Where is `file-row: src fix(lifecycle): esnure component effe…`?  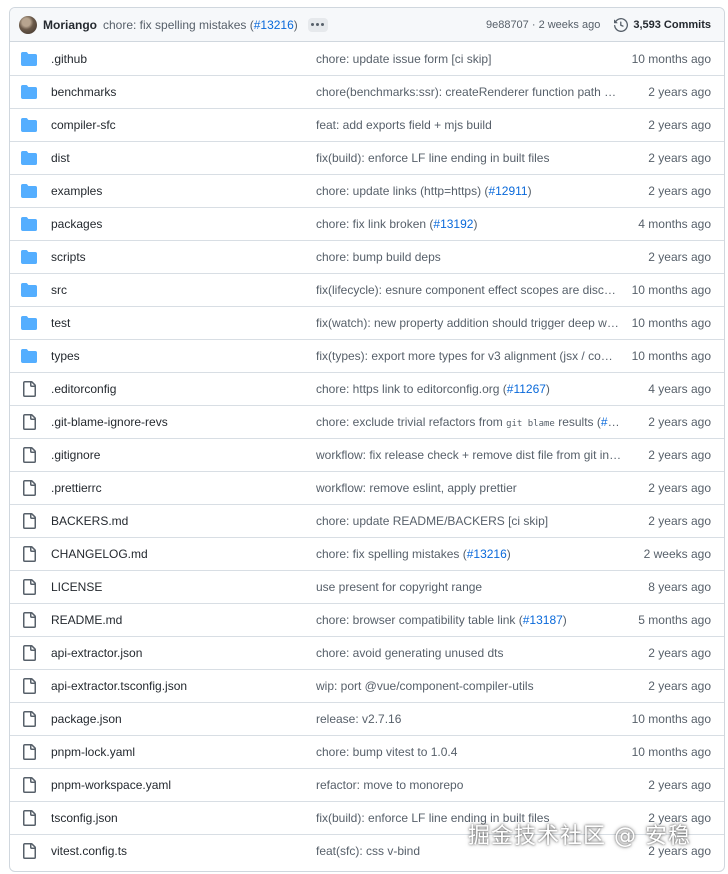
file-row: src fix(lifecycle): esnure component effe… is located at coordinates (367, 289).